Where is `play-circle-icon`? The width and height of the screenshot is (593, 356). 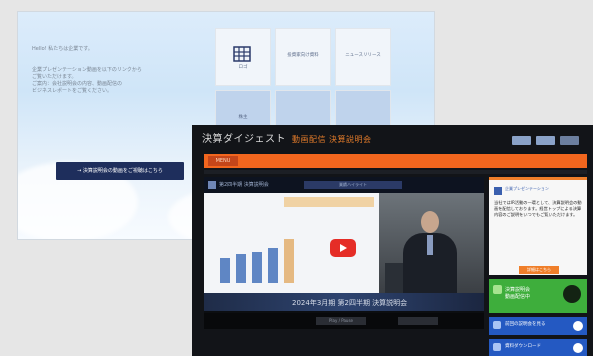
play-circle-icon is located at coordinates (572, 294).